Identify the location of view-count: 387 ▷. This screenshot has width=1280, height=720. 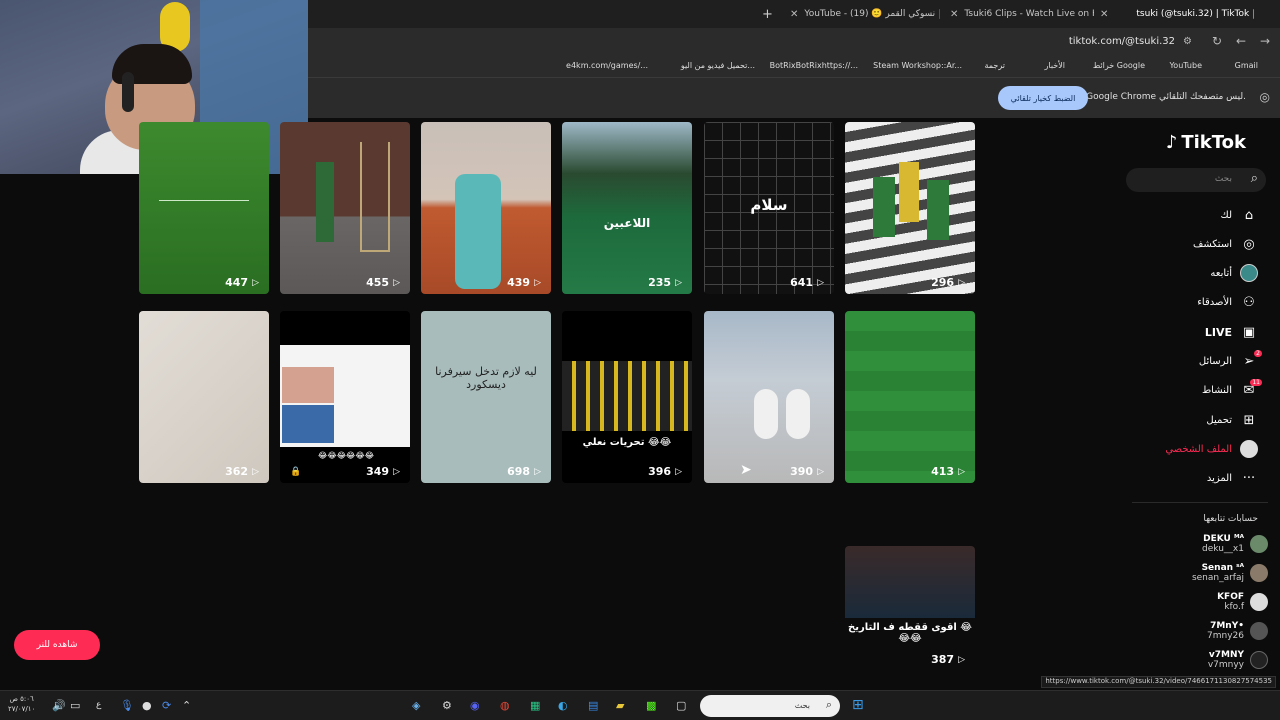
(948, 659).